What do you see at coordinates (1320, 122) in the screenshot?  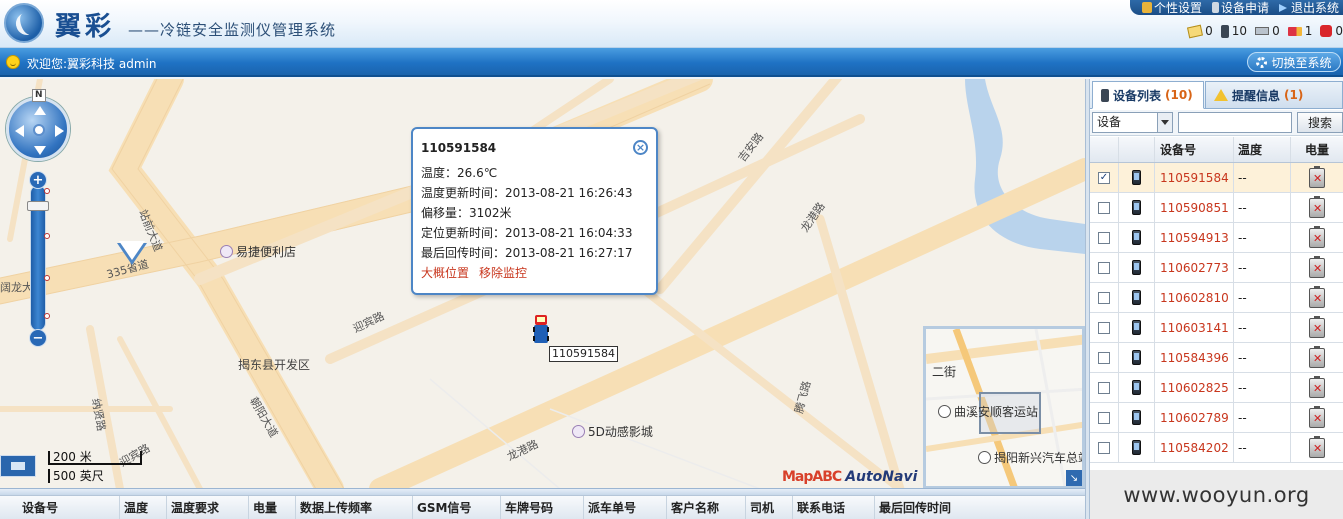 I see `search-button: 搜索` at bounding box center [1320, 122].